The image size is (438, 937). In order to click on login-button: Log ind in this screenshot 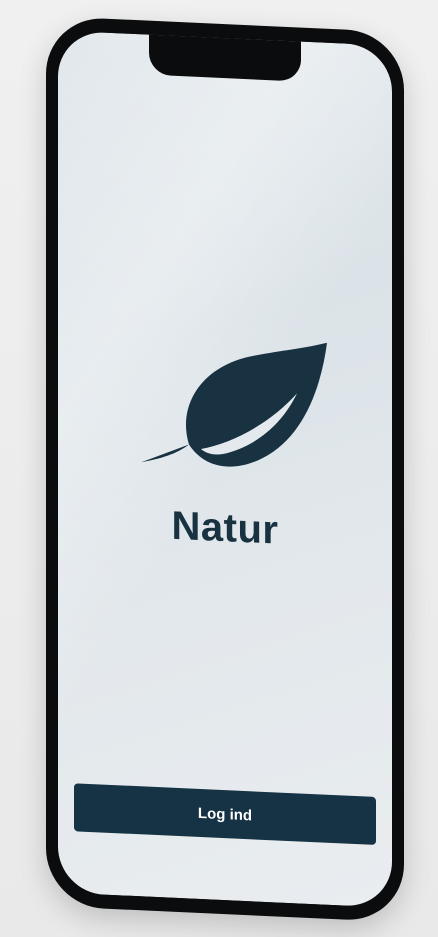, I will do `click(225, 814)`.